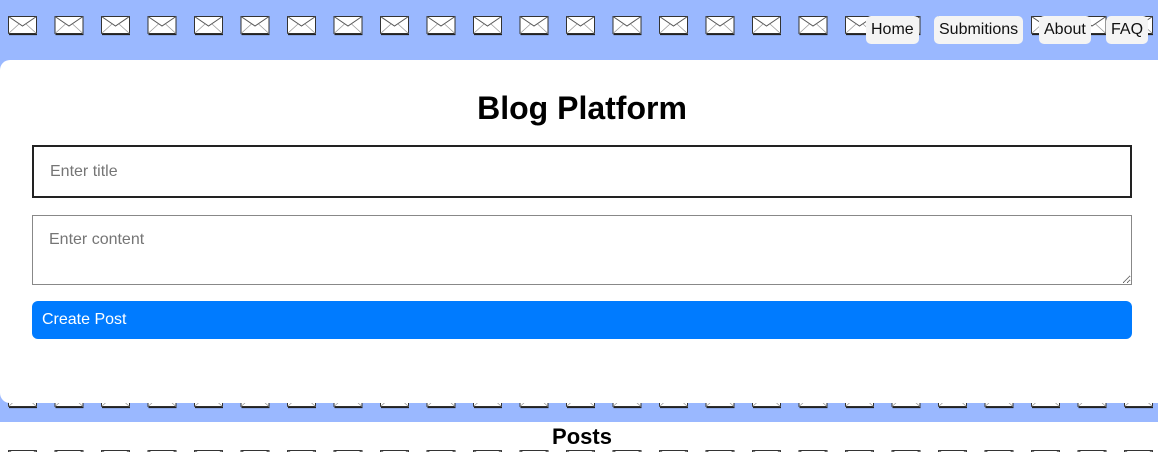 The image size is (1158, 452). Describe the element at coordinates (1065, 30) in the screenshot. I see `nav-about-link: About` at that location.